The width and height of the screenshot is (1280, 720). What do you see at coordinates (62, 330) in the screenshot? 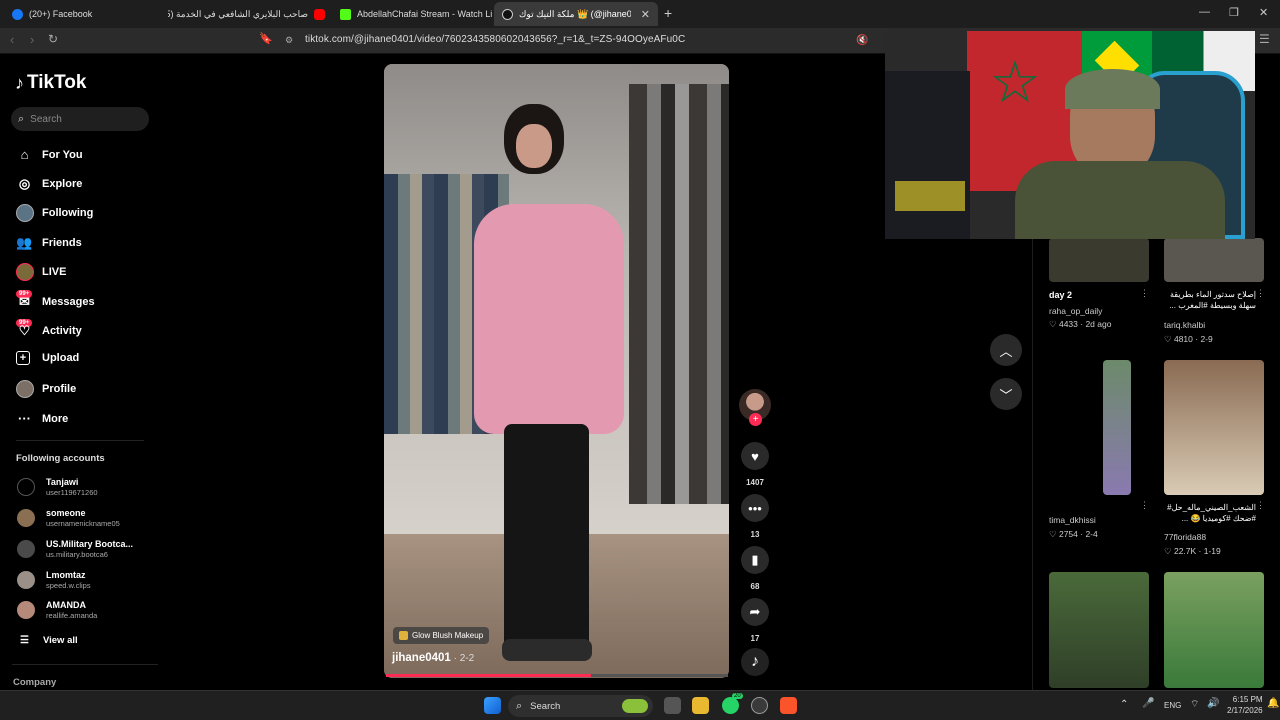
I see `nav-label: Activity` at bounding box center [62, 330].